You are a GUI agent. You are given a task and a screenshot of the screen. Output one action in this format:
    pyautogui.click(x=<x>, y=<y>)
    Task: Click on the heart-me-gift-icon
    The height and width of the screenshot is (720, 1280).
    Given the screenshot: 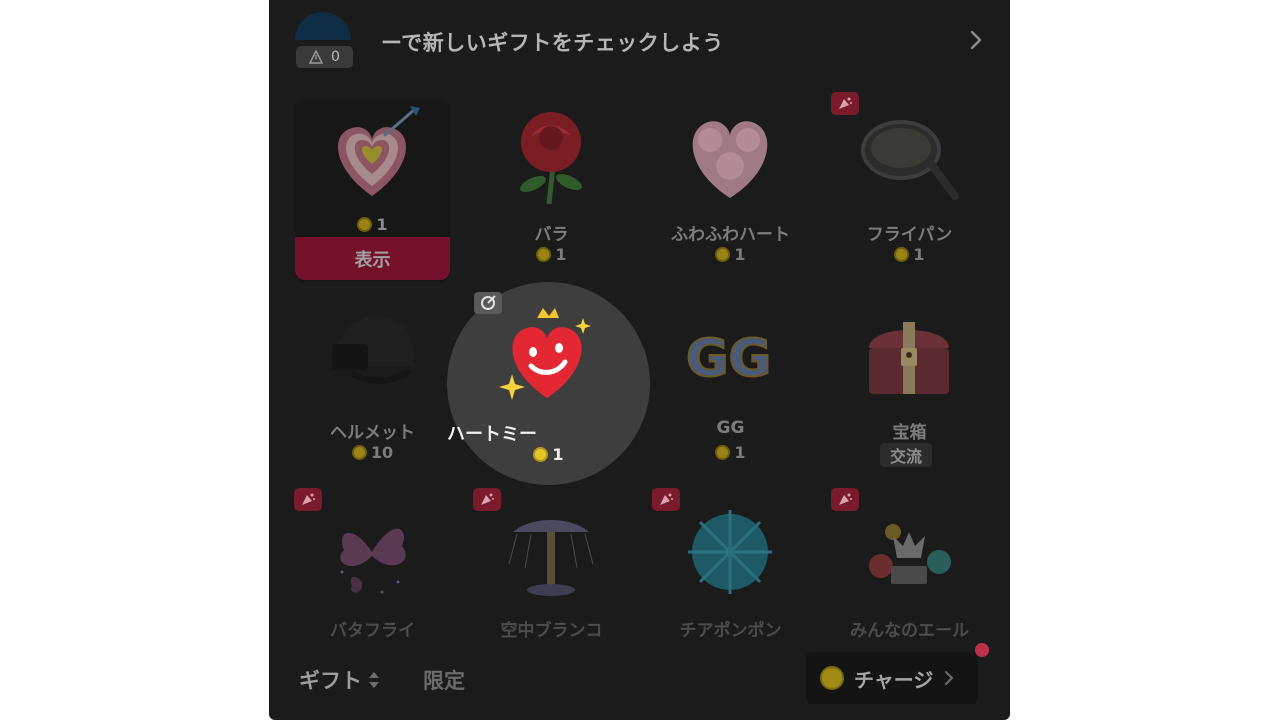 What is the action you would take?
    pyautogui.click(x=545, y=354)
    